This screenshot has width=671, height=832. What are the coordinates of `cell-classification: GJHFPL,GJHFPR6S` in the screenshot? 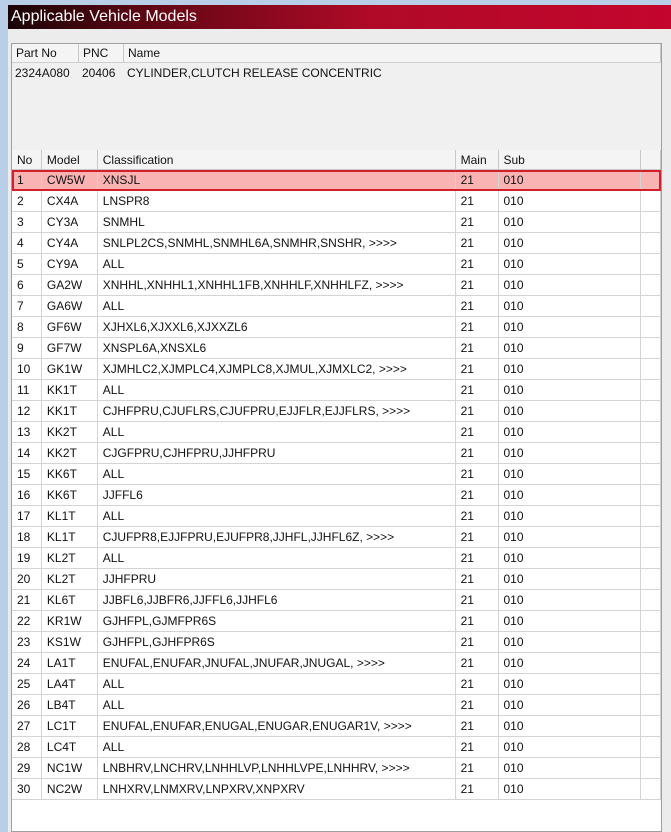 It's located at (277, 642).